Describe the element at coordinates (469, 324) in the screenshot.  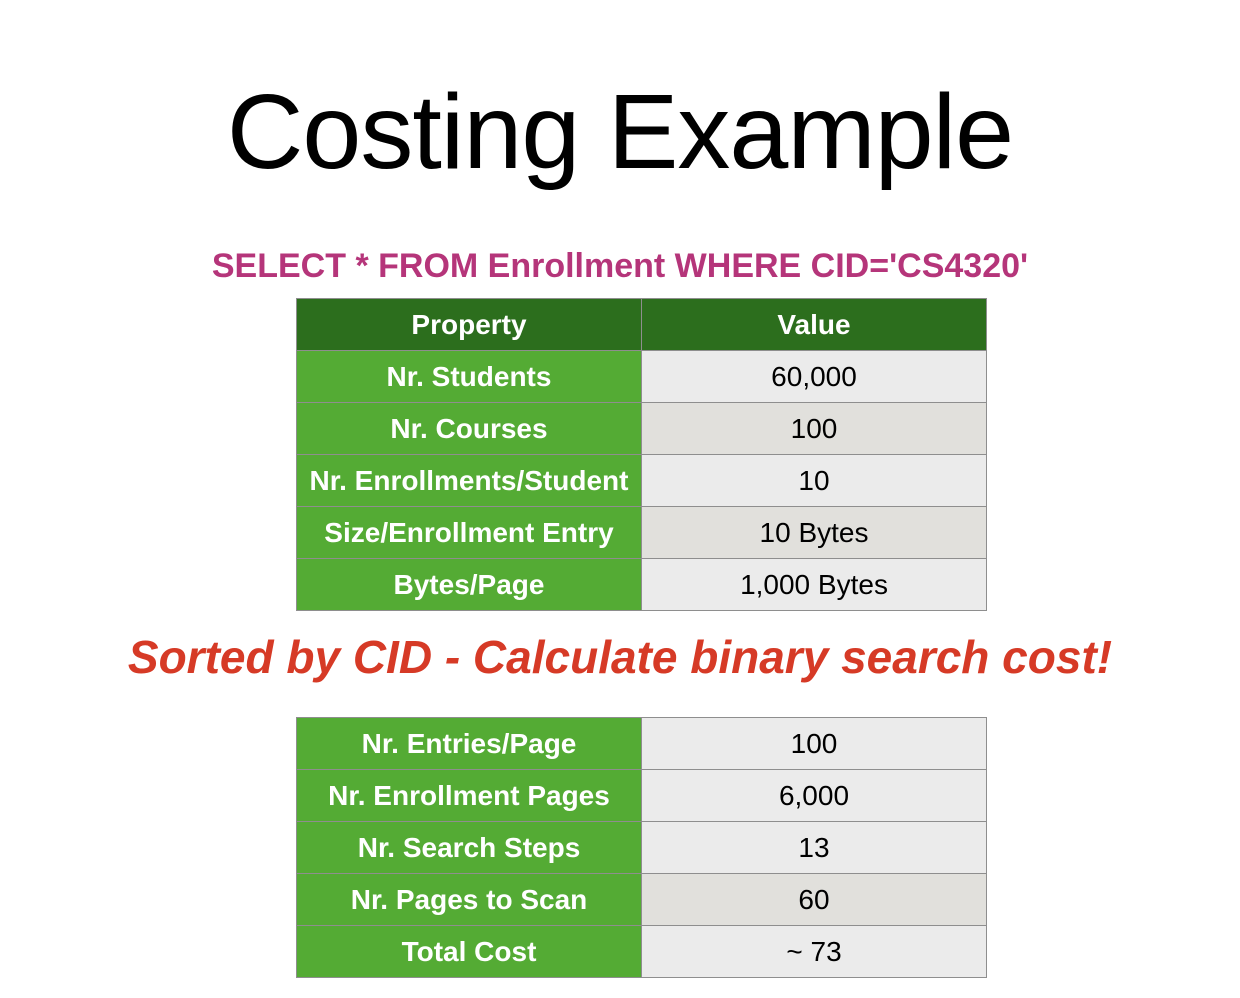
I see `header-property: Property` at that location.